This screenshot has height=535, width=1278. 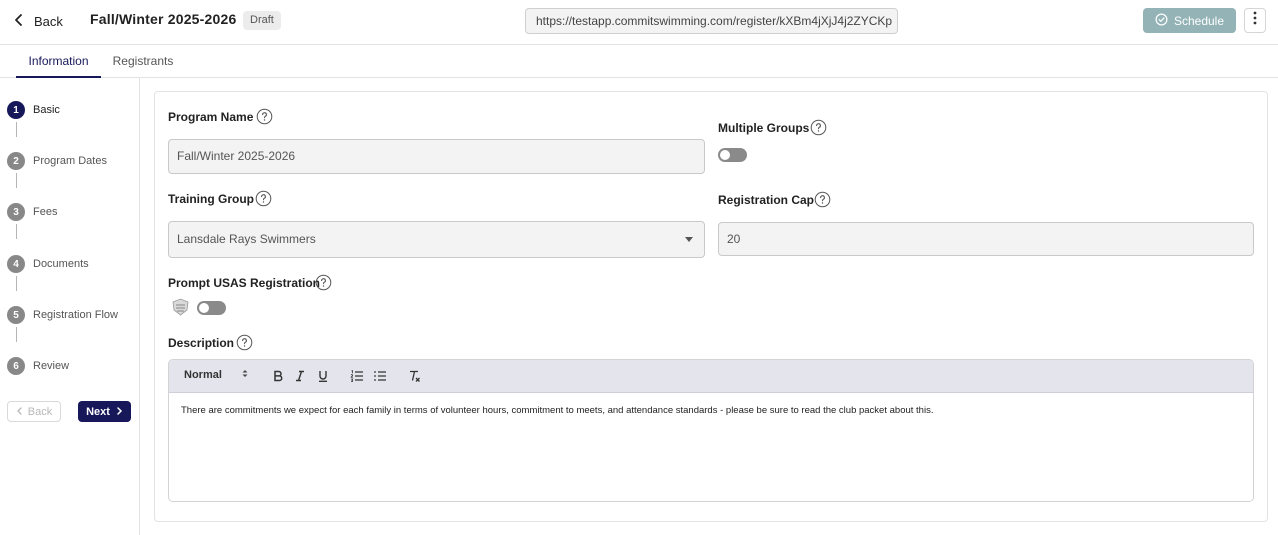 I want to click on step-review: 6 Review, so click(x=38, y=366).